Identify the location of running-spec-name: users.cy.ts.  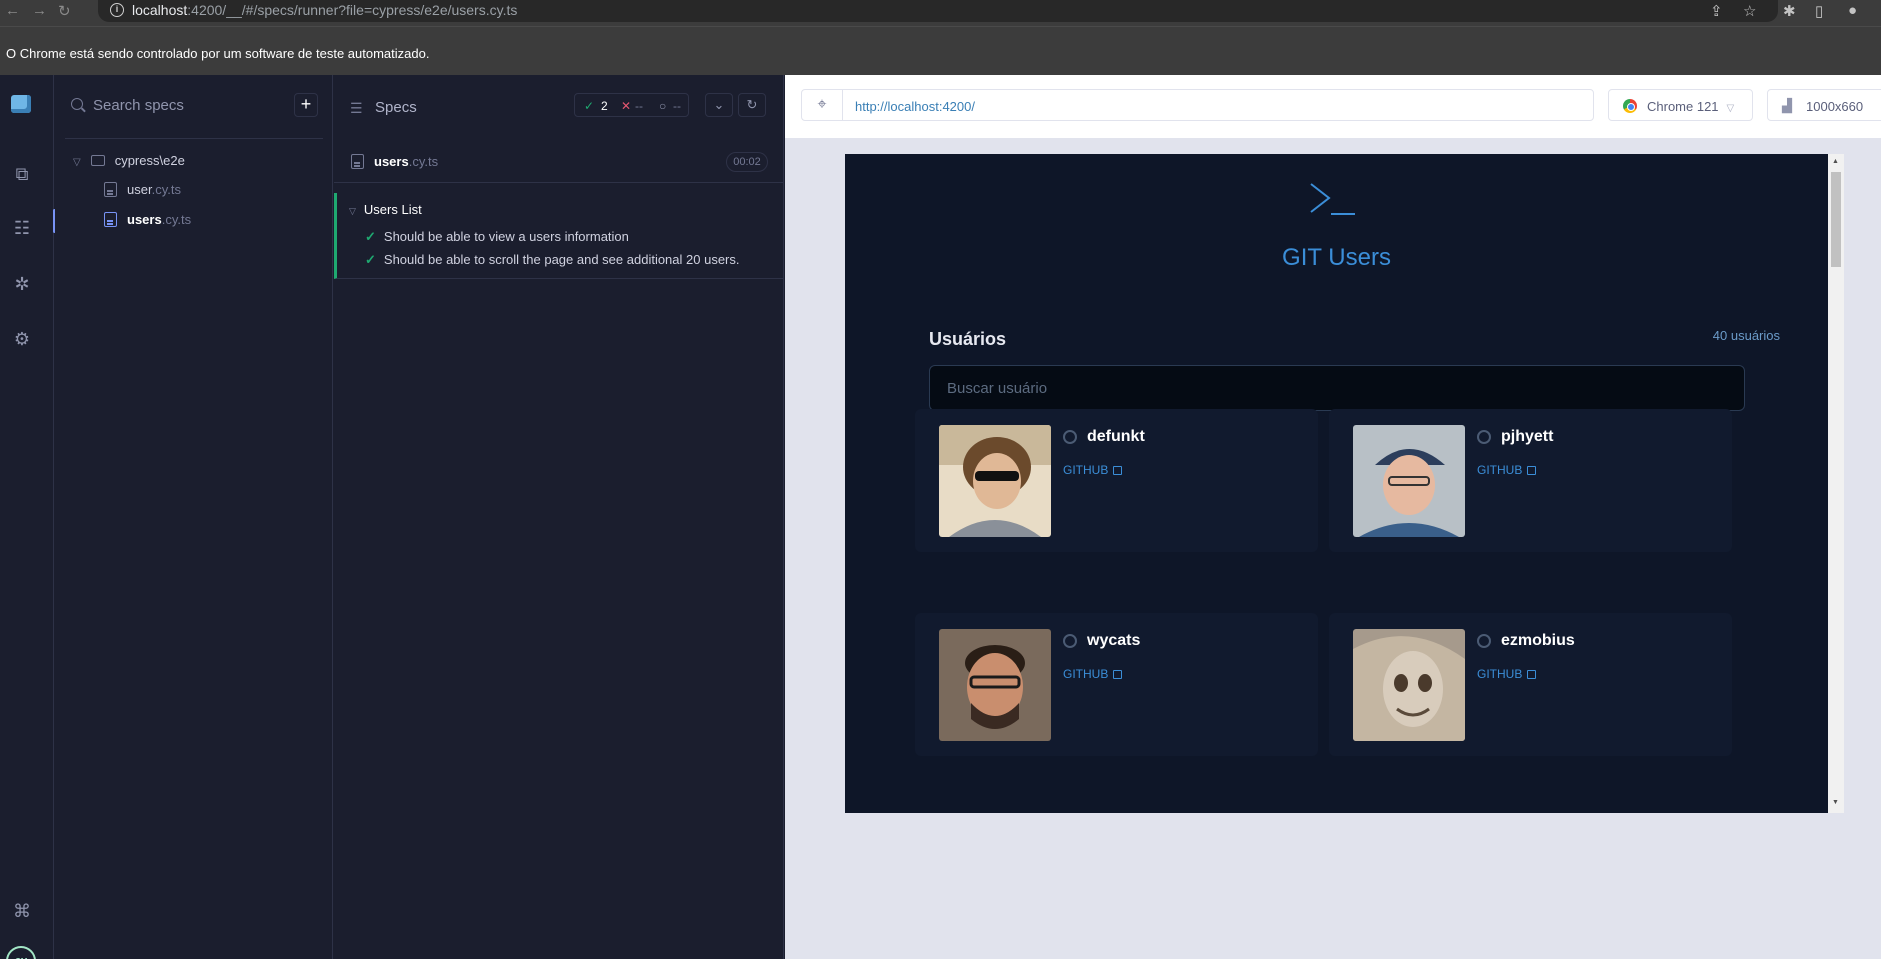
(406, 161).